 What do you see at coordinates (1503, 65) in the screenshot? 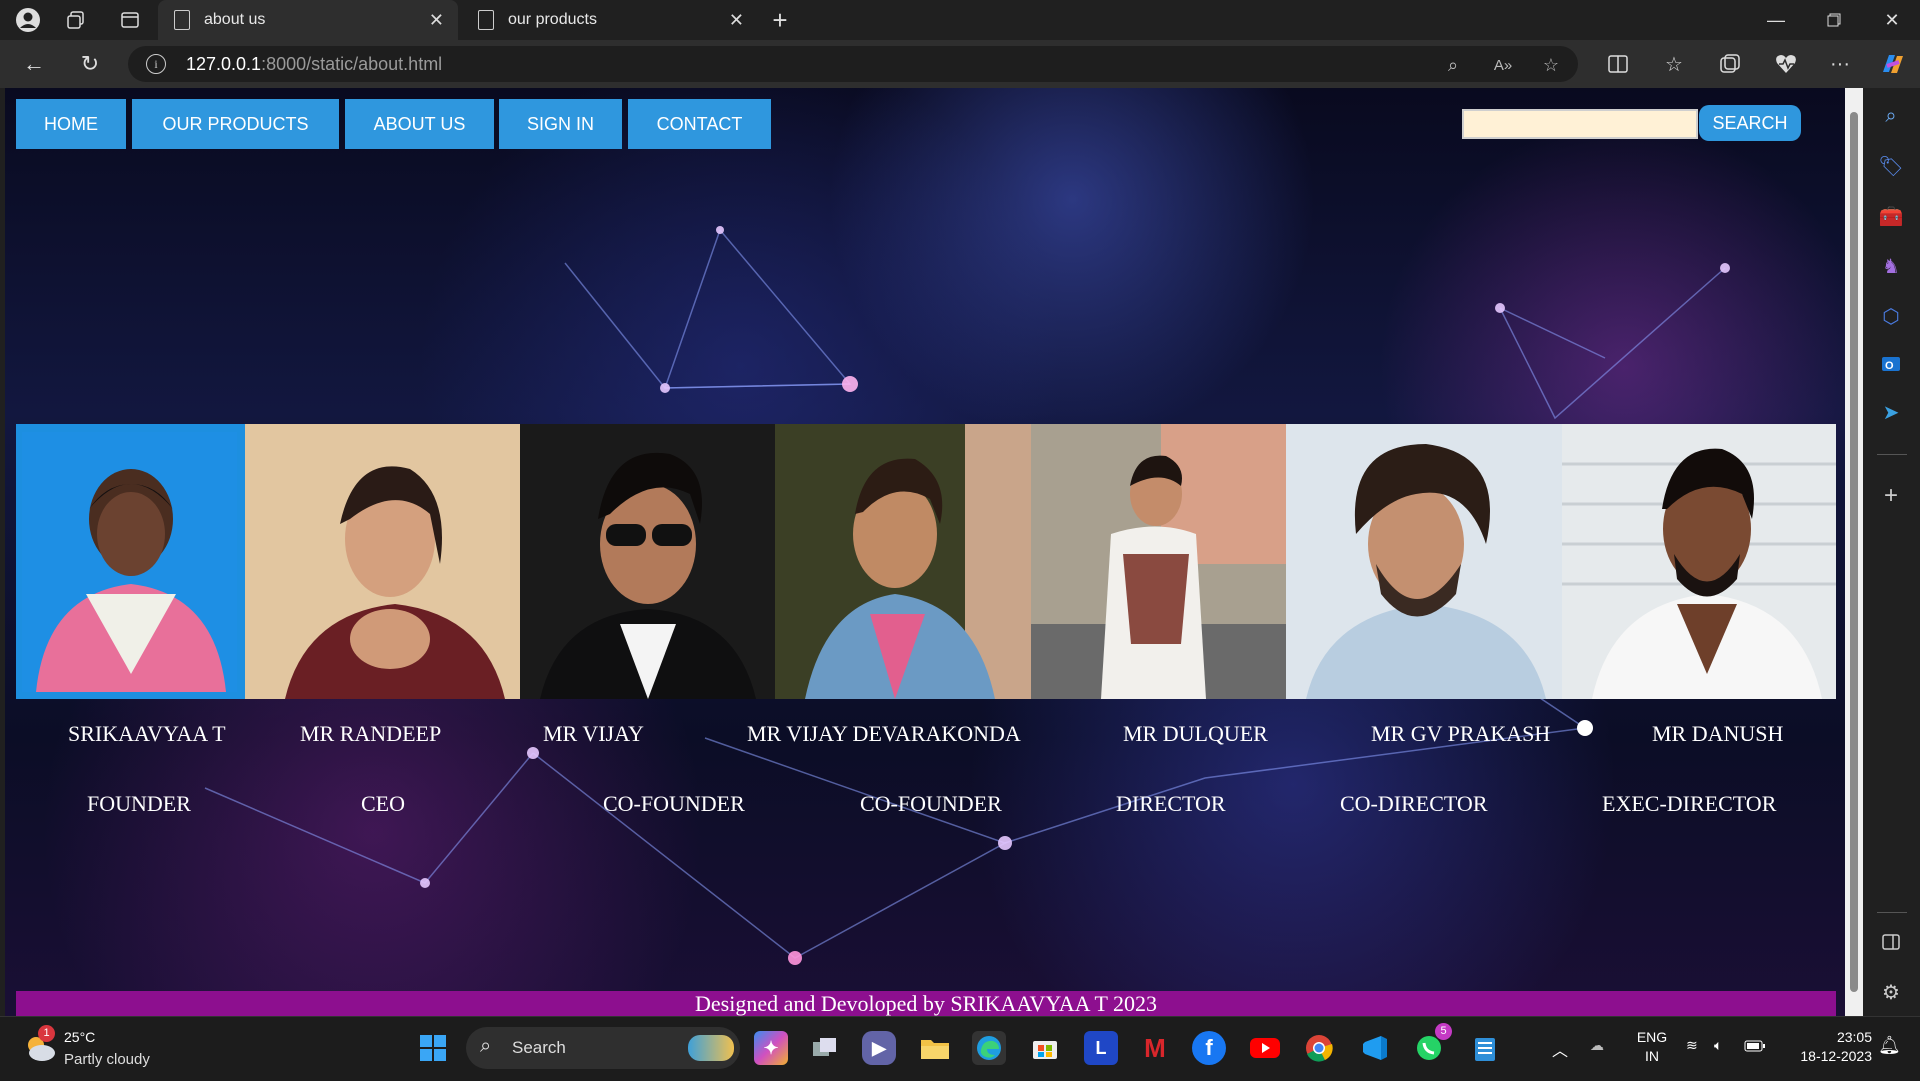
I see `read-aloud-icon: A»` at bounding box center [1503, 65].